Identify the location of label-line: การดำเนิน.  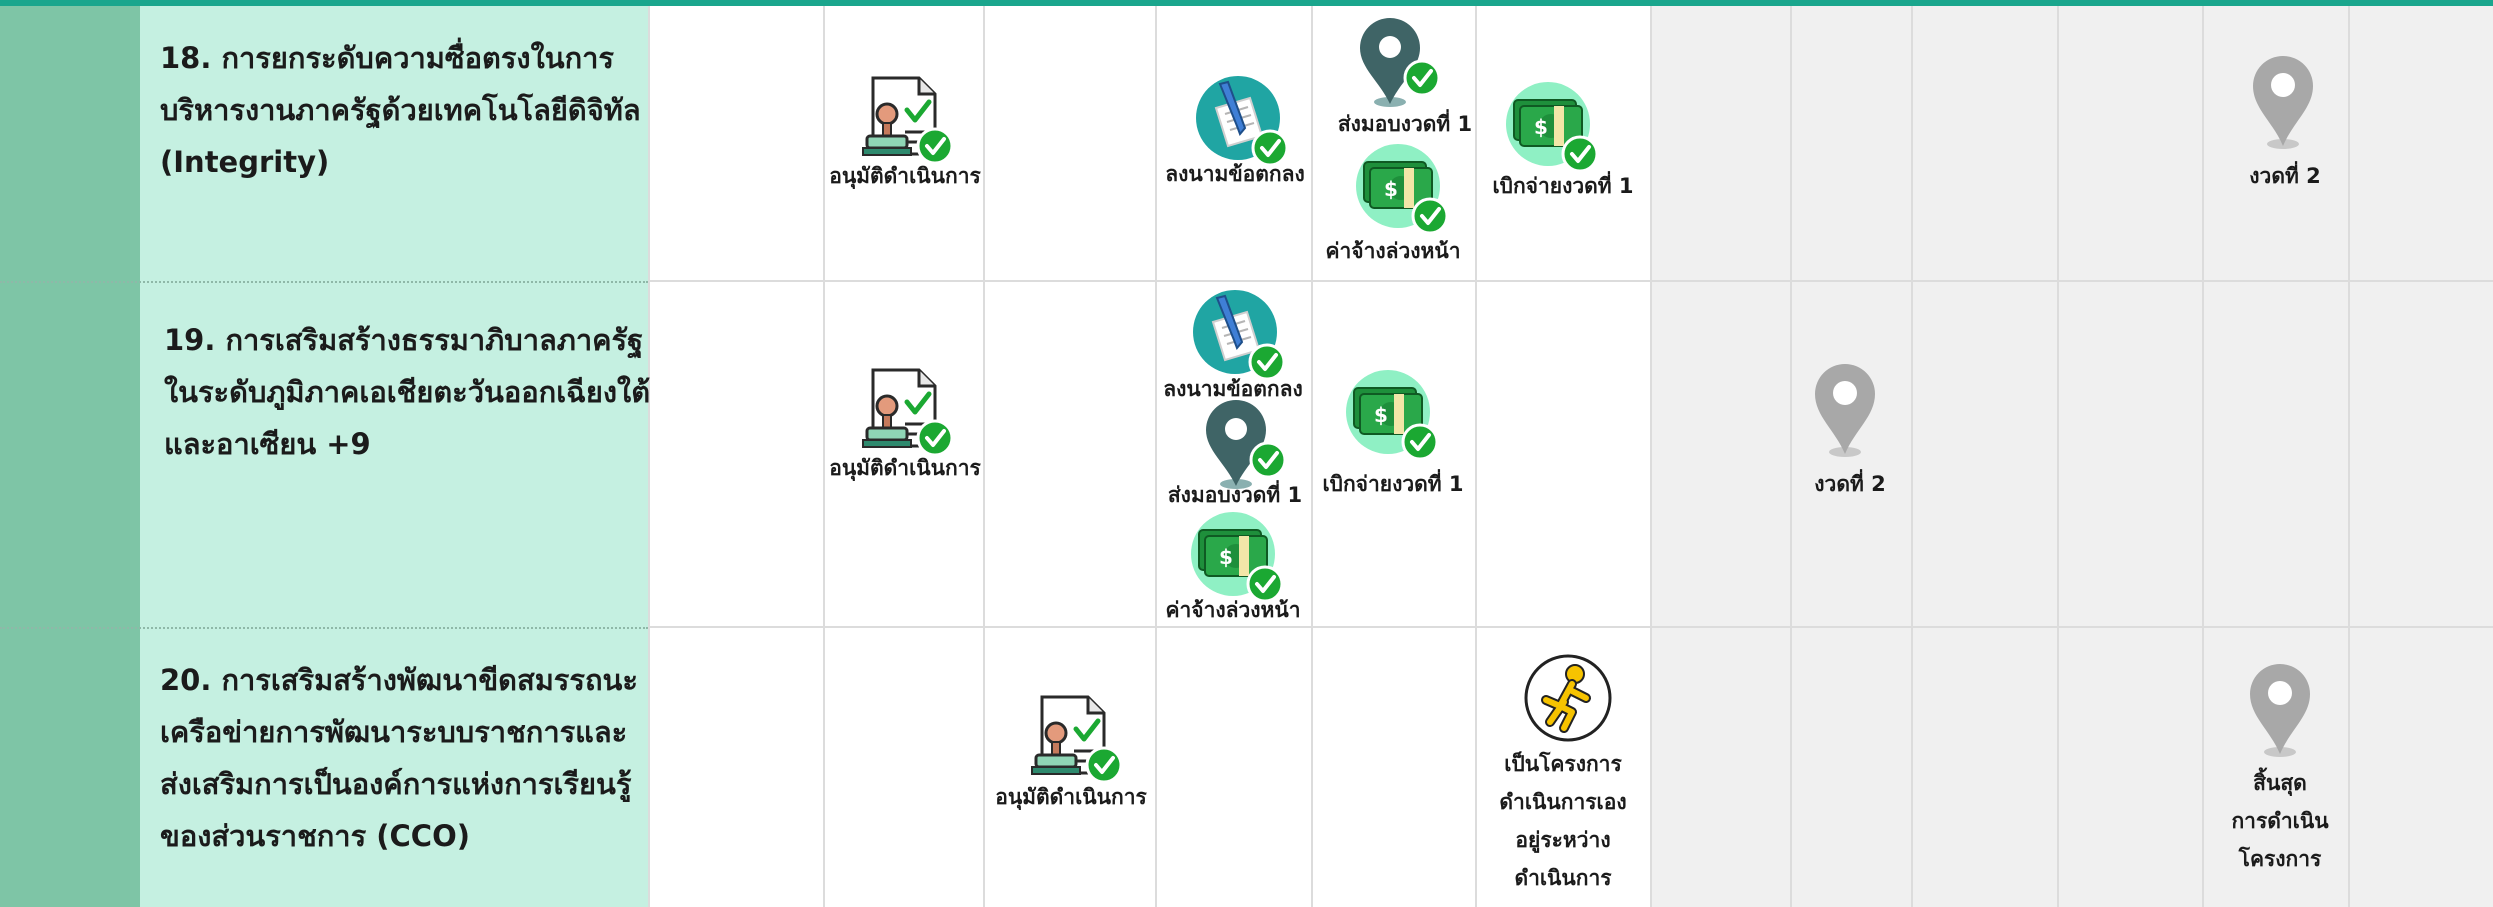
(2280, 821).